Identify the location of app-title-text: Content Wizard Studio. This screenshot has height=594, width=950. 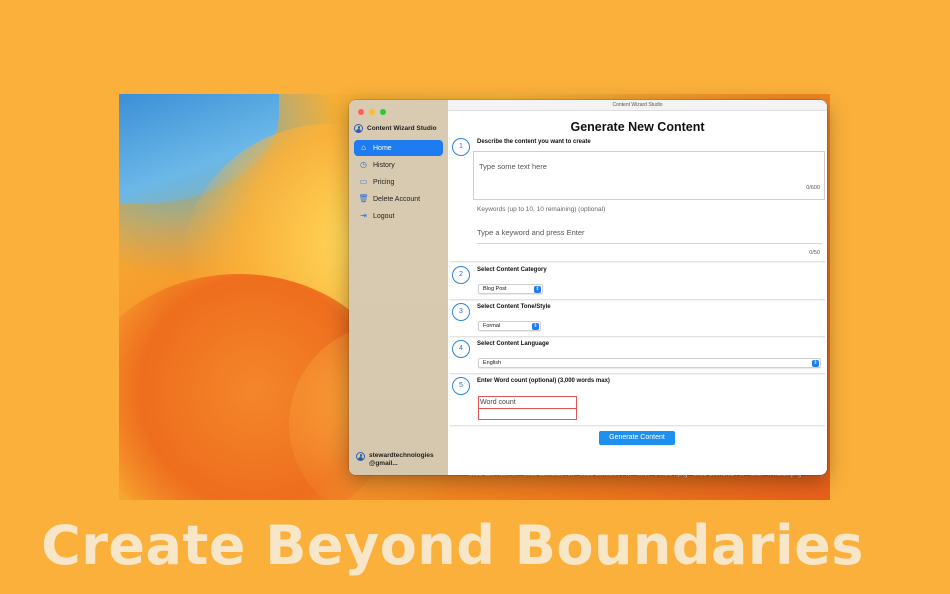
(402, 128).